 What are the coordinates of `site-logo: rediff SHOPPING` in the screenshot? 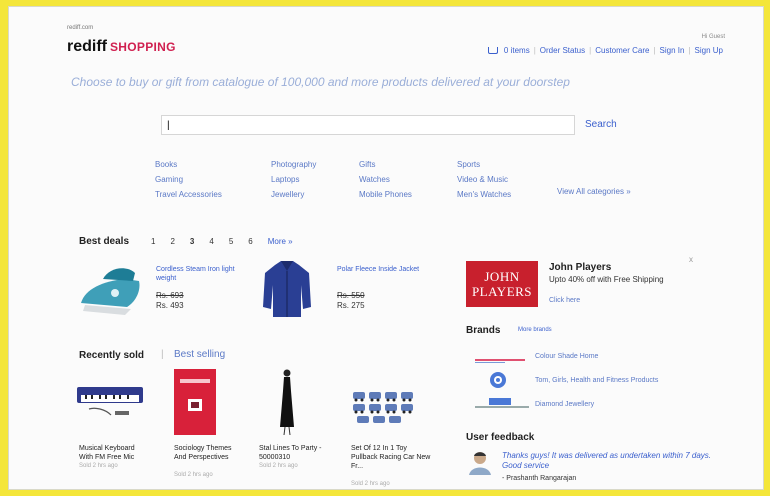 It's located at (121, 47).